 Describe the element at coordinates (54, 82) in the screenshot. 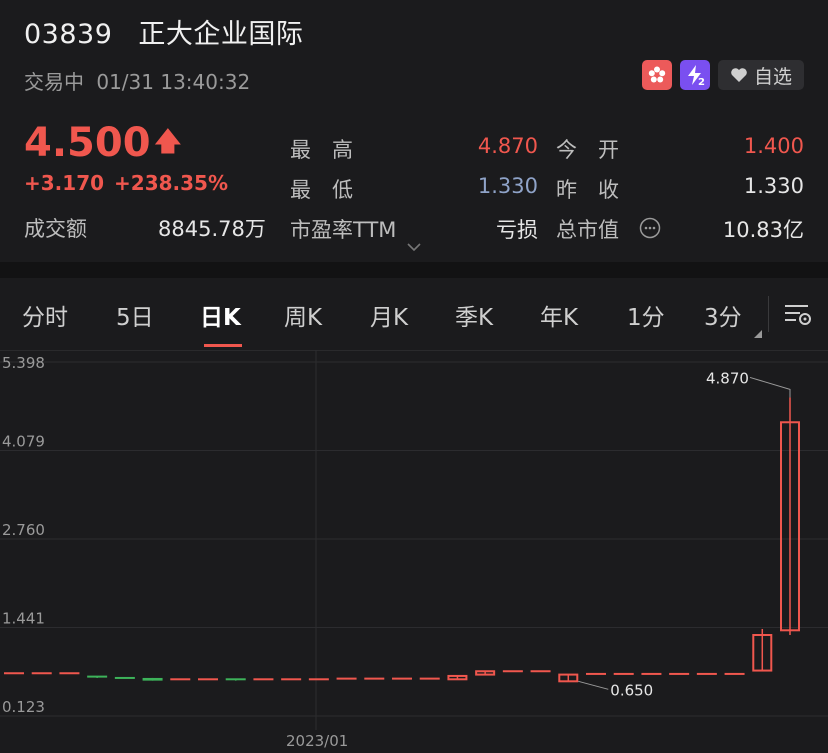

I see `status-text: 交易中` at that location.